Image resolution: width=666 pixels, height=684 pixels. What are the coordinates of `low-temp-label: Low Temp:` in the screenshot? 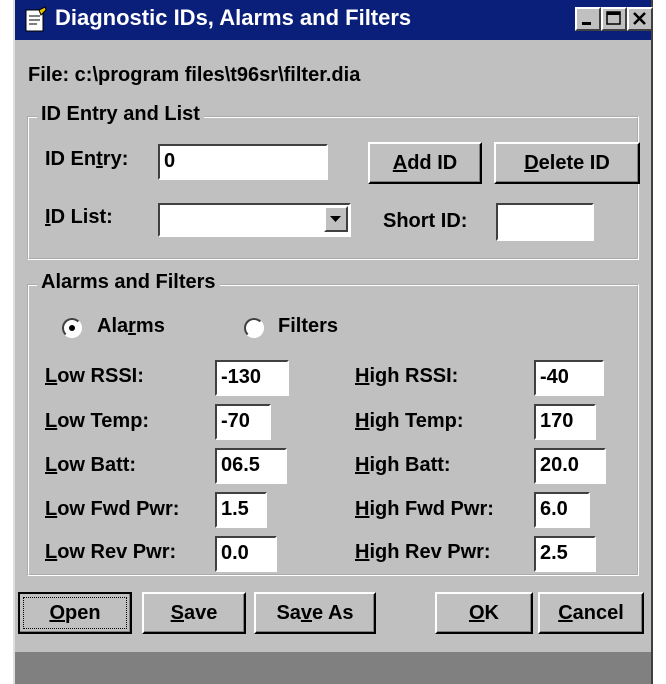 It's located at (97, 421).